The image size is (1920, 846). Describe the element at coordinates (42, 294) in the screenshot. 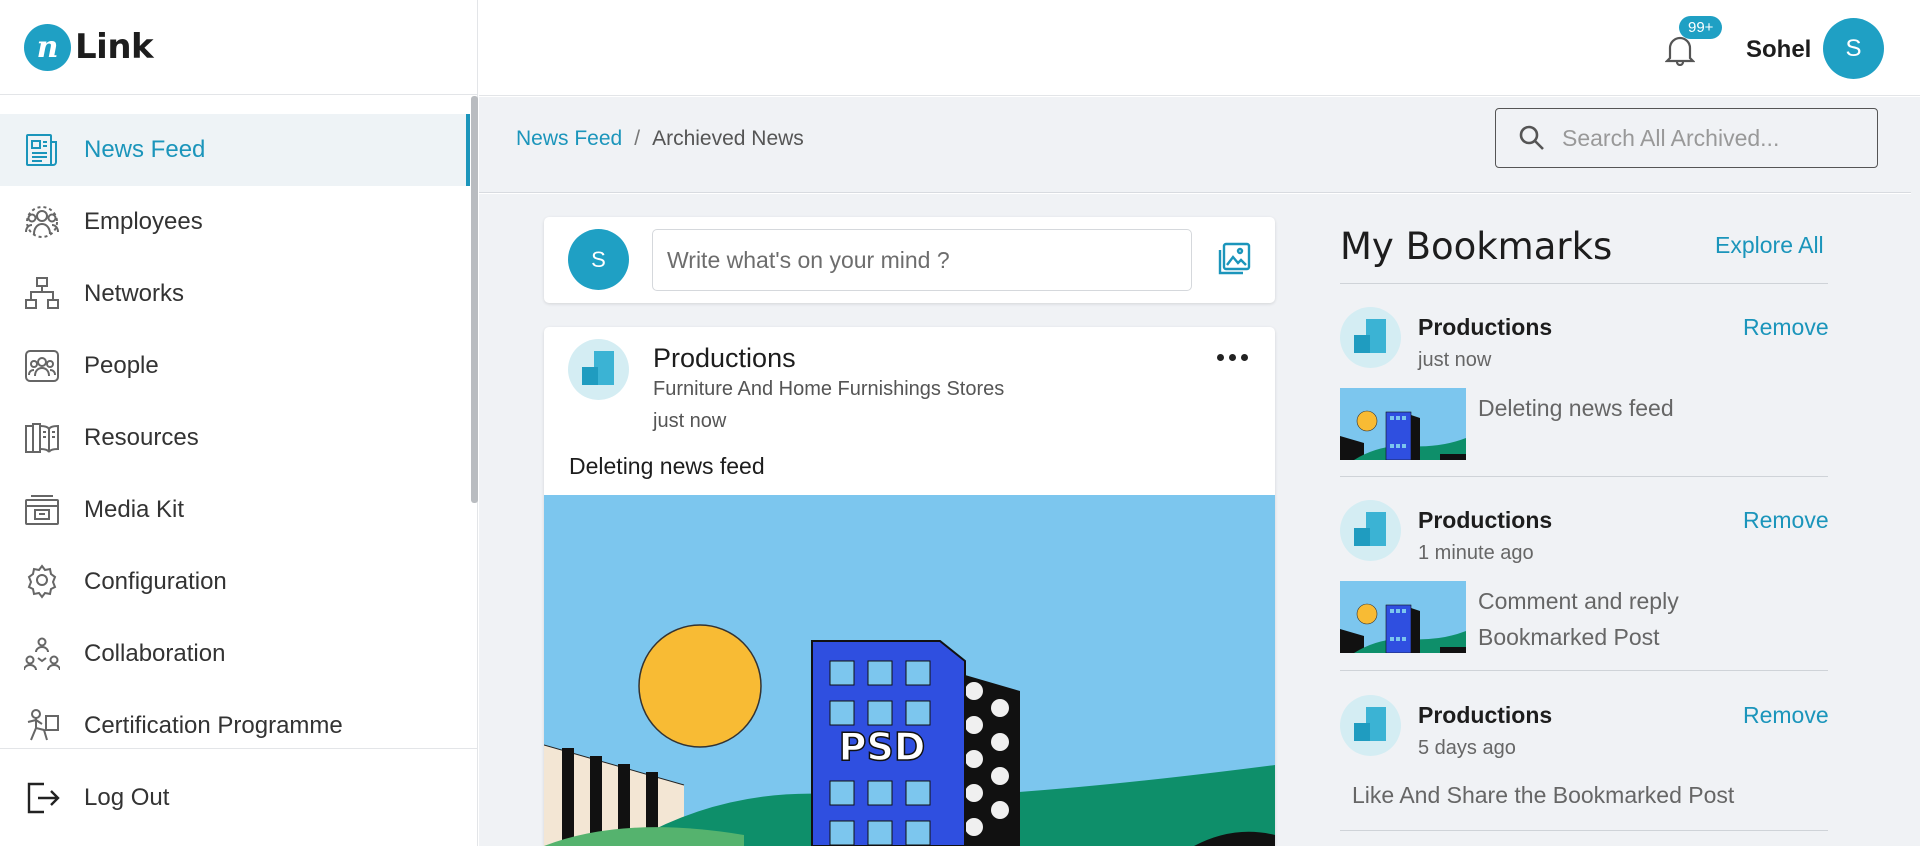

I see `network-icon` at that location.